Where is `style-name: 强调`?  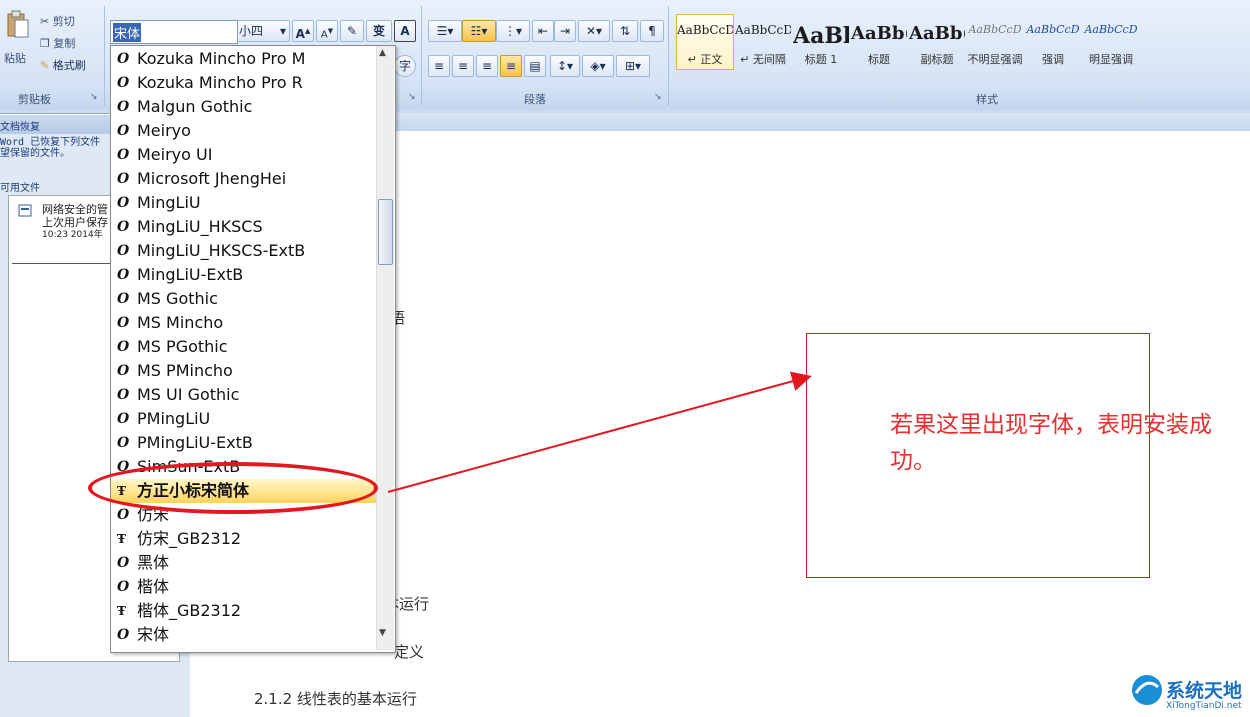 style-name: 强调 is located at coordinates (1053, 59).